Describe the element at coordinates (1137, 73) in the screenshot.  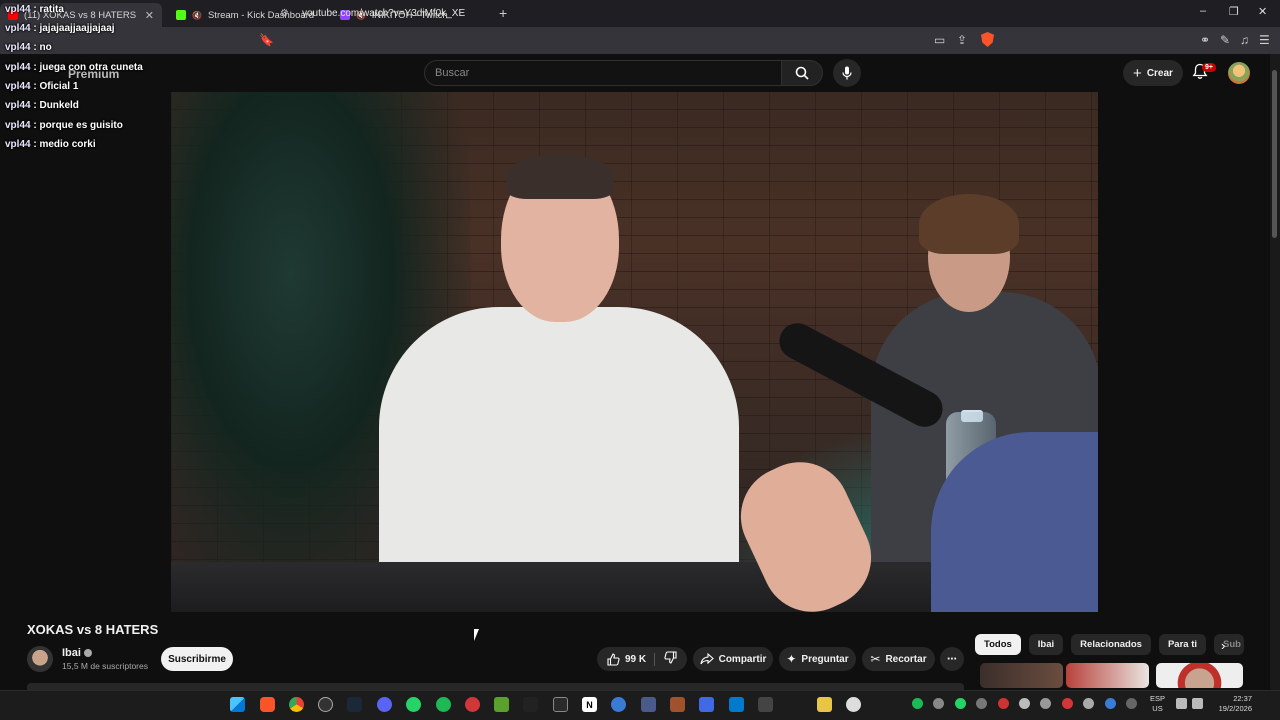
I see `plus-icon: +` at that location.